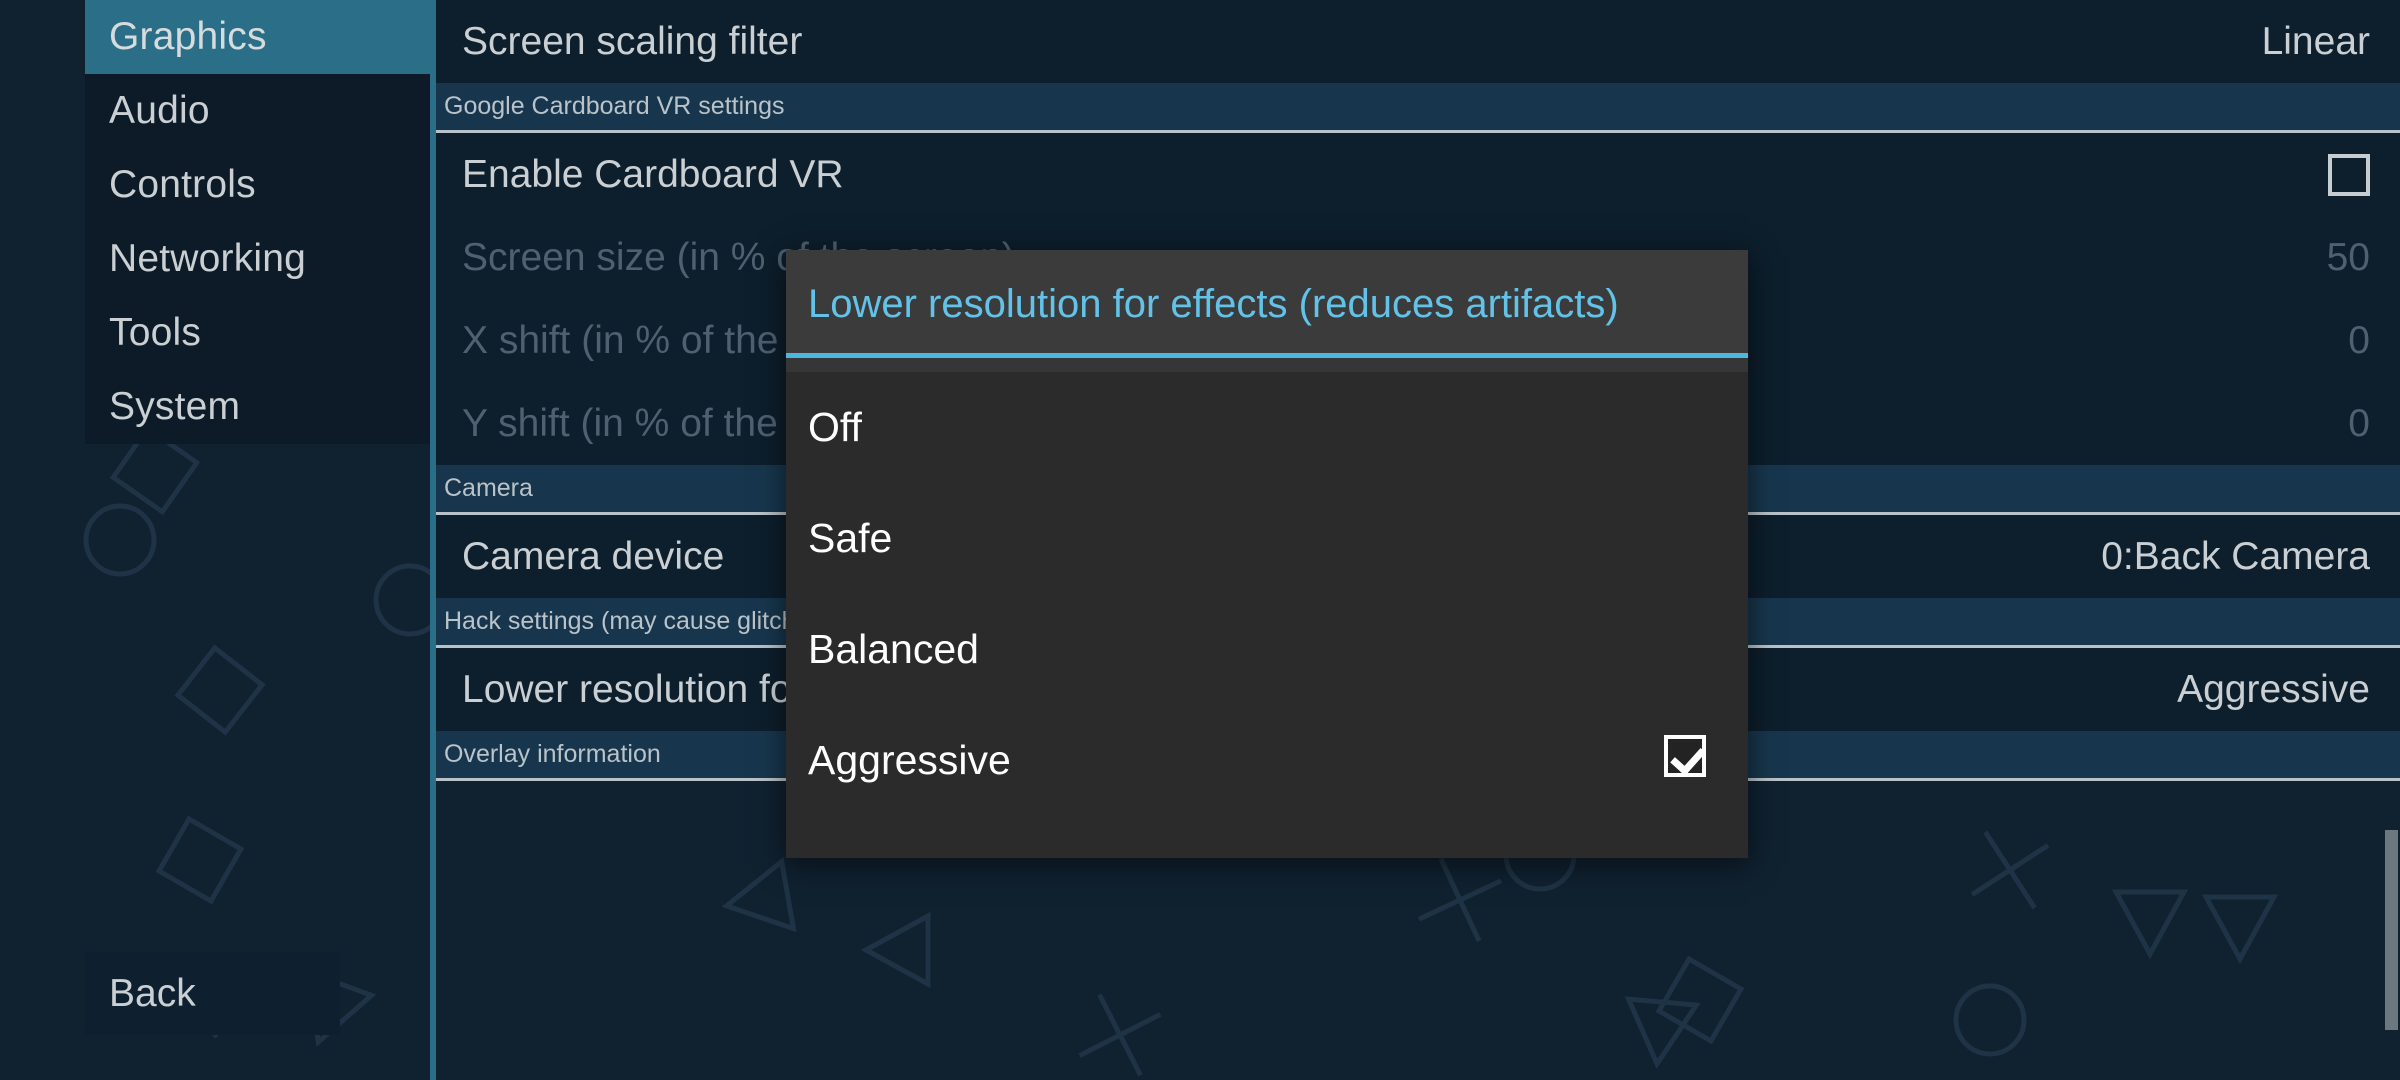 The width and height of the screenshot is (2400, 1080). I want to click on settings-row: Screen scaling filter Linear, so click(1418, 41).